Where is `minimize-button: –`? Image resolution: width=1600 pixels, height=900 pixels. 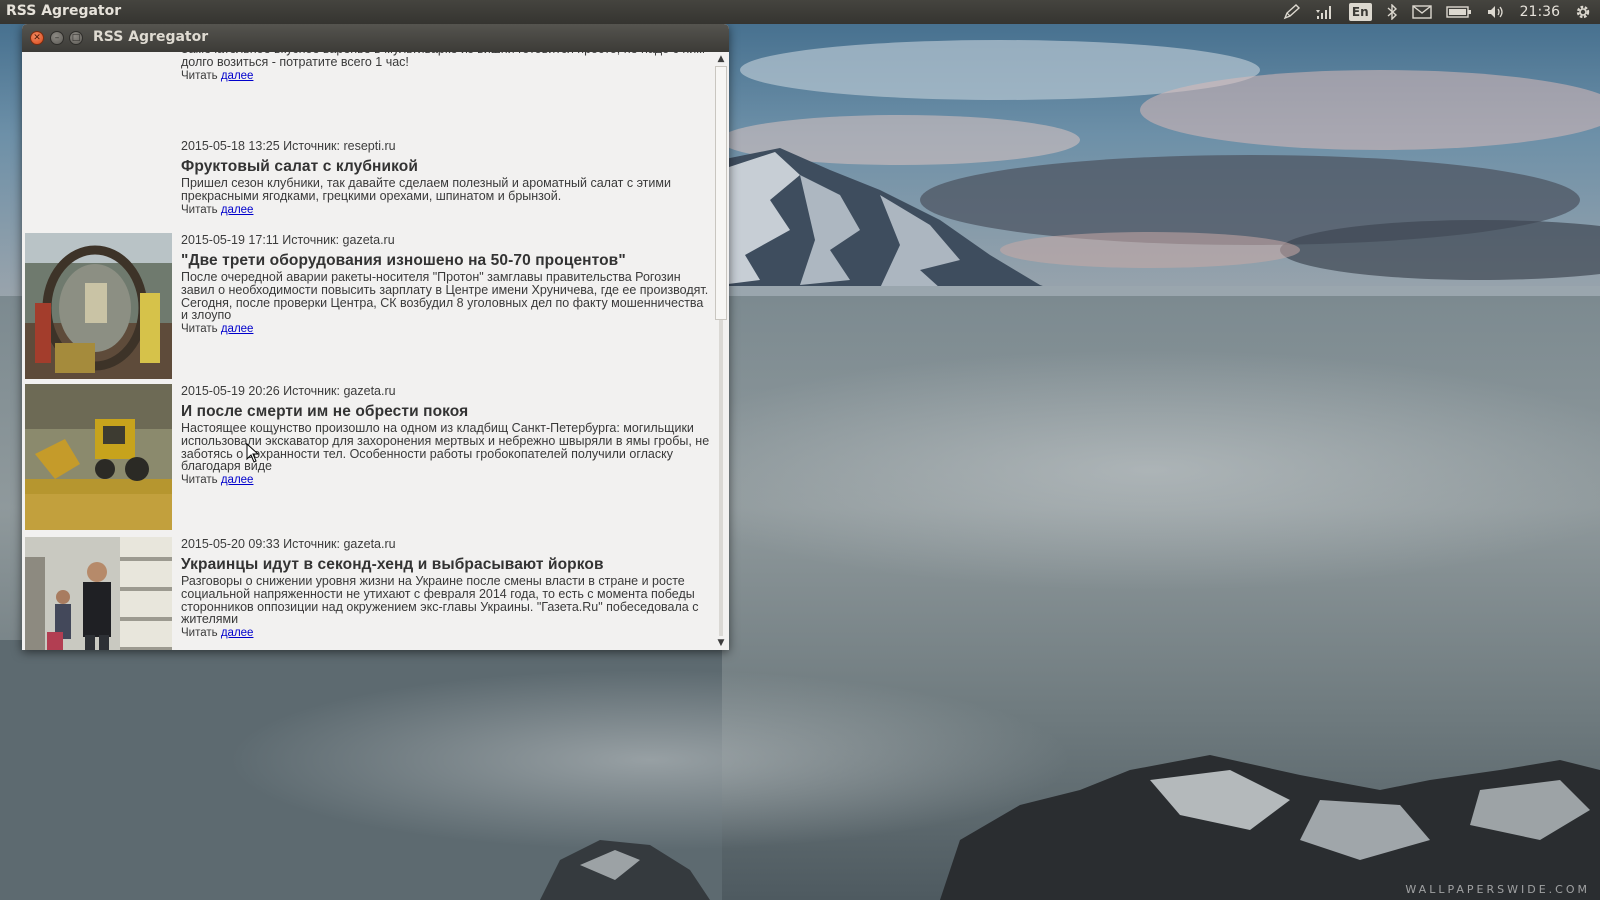 minimize-button: – is located at coordinates (57, 38).